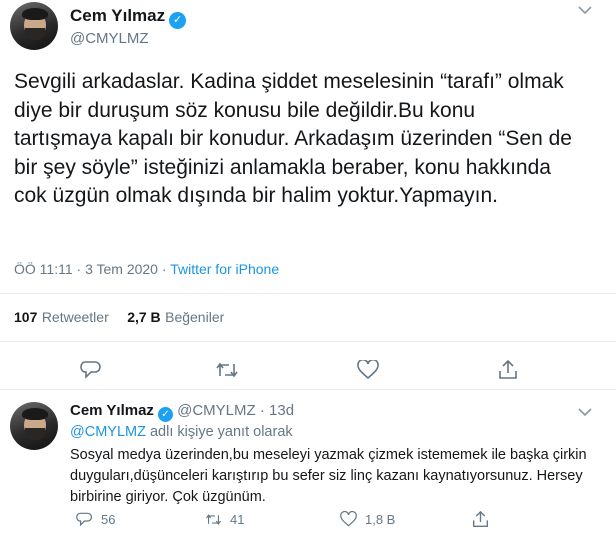  I want to click on replying-to: @CMYLMZ adlı kişiye yanıt olarak, so click(181, 432).